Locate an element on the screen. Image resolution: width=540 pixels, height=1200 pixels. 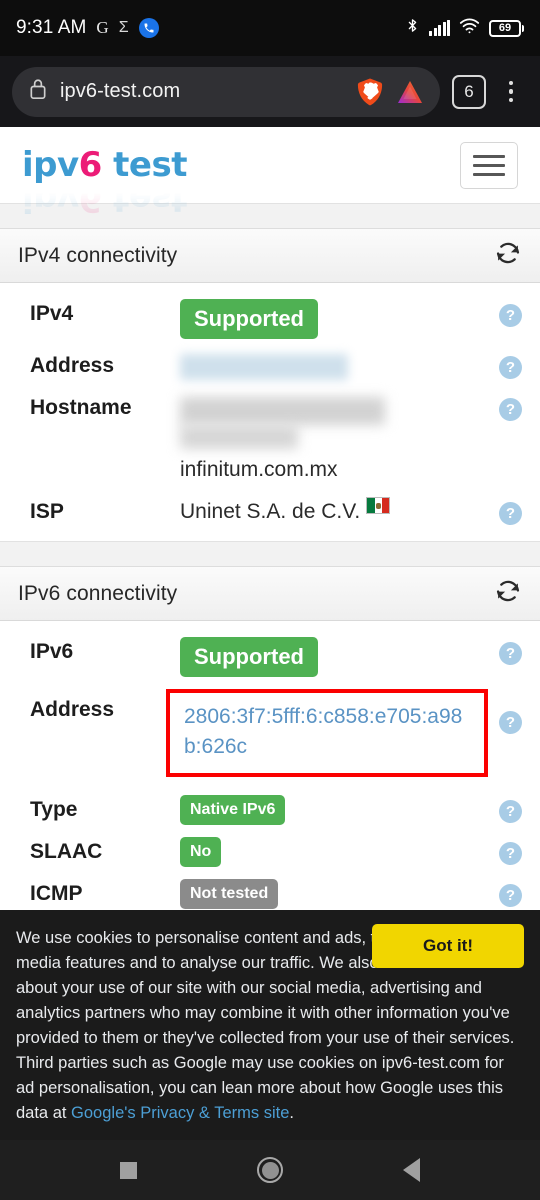
brave-lion-icon is located at coordinates (370, 92).